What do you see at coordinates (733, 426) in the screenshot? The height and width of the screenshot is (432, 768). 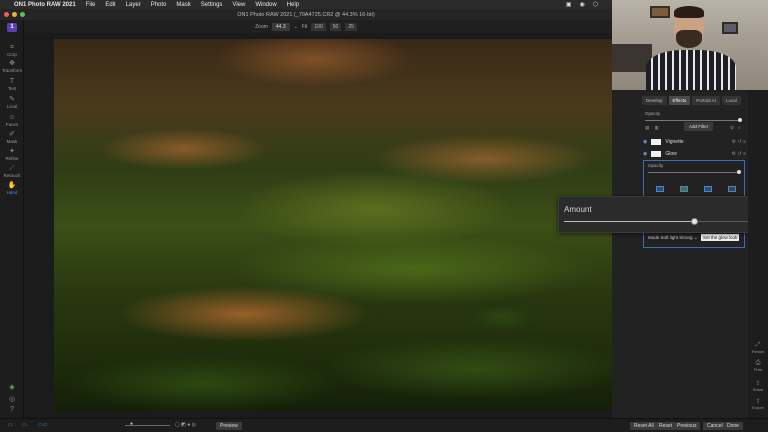 I see `done-button: Done` at bounding box center [733, 426].